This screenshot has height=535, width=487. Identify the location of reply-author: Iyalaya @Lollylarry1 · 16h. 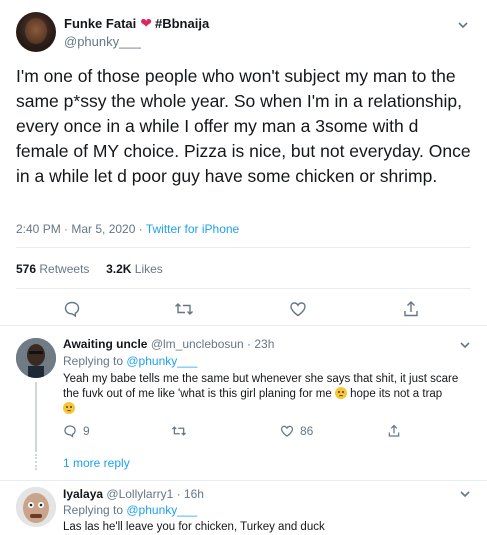
(133, 494).